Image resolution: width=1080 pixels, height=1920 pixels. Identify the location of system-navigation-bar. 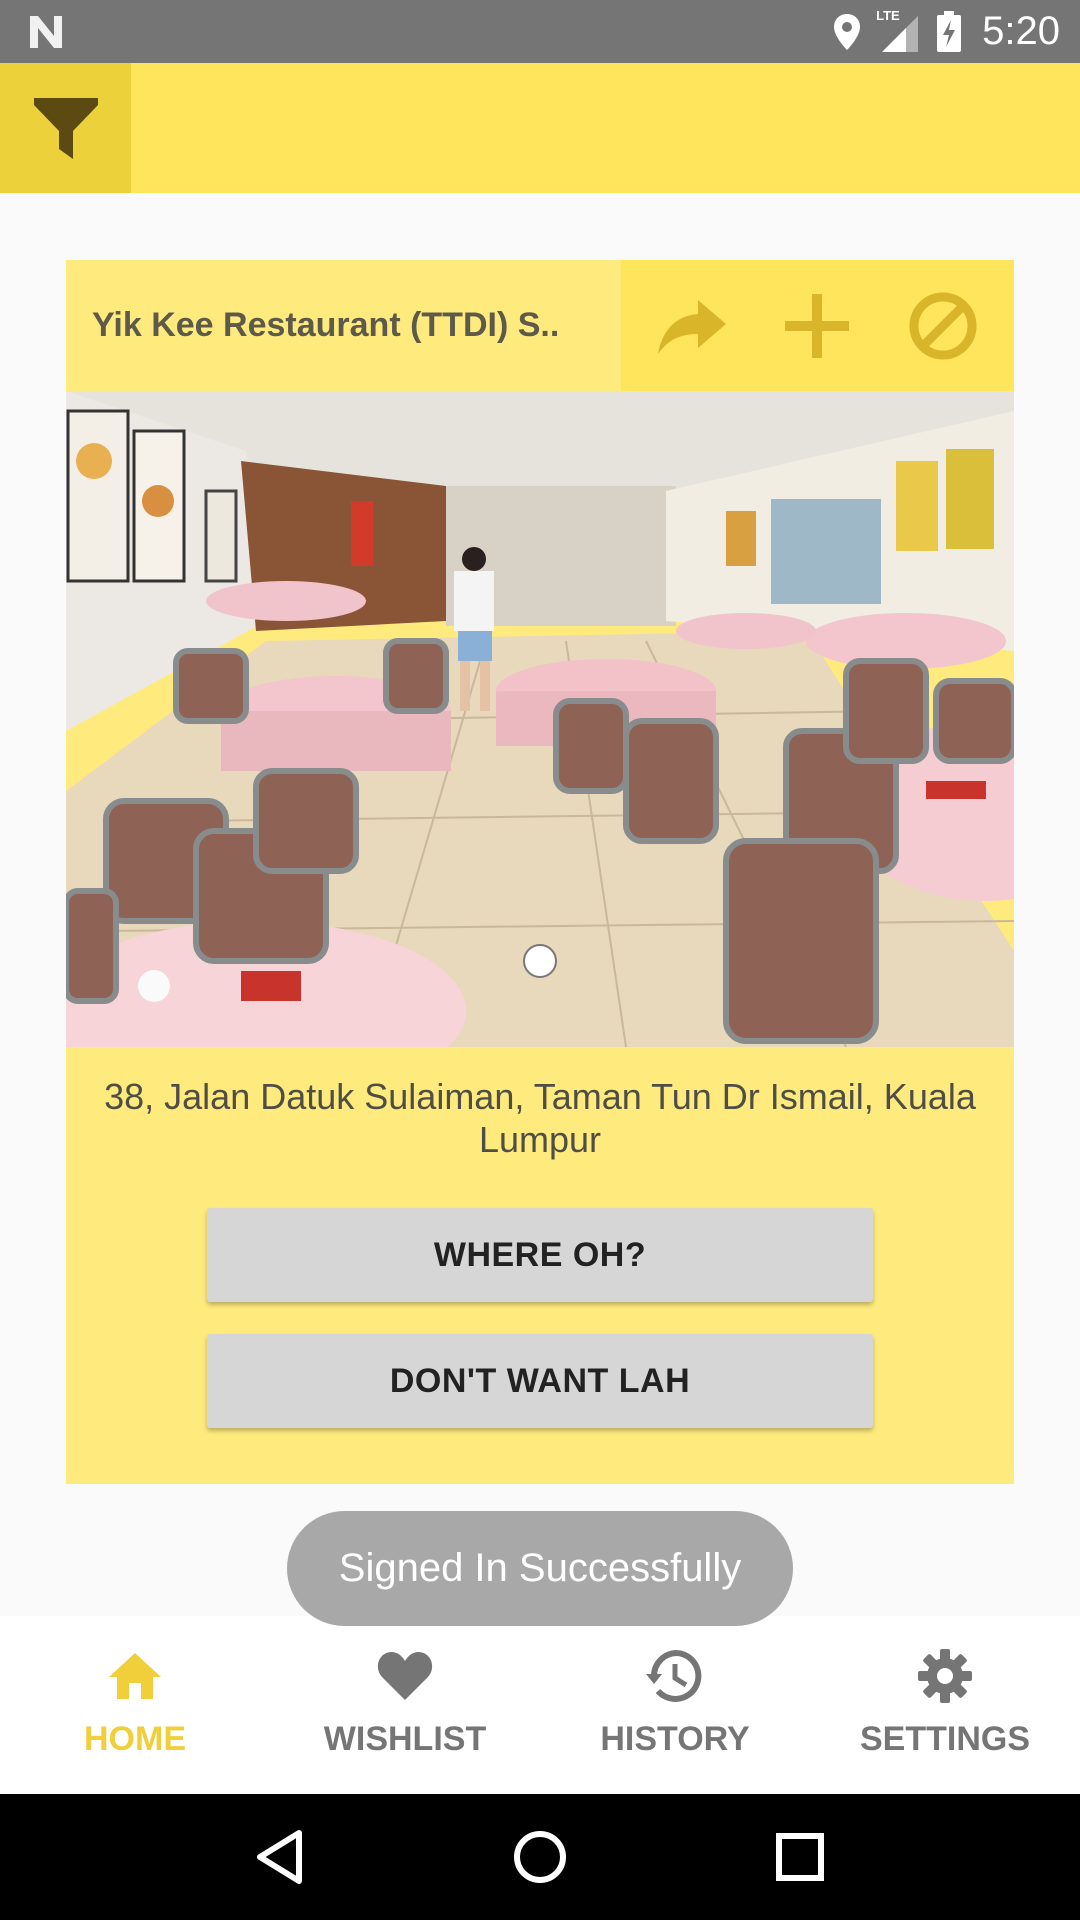
(540, 1857).